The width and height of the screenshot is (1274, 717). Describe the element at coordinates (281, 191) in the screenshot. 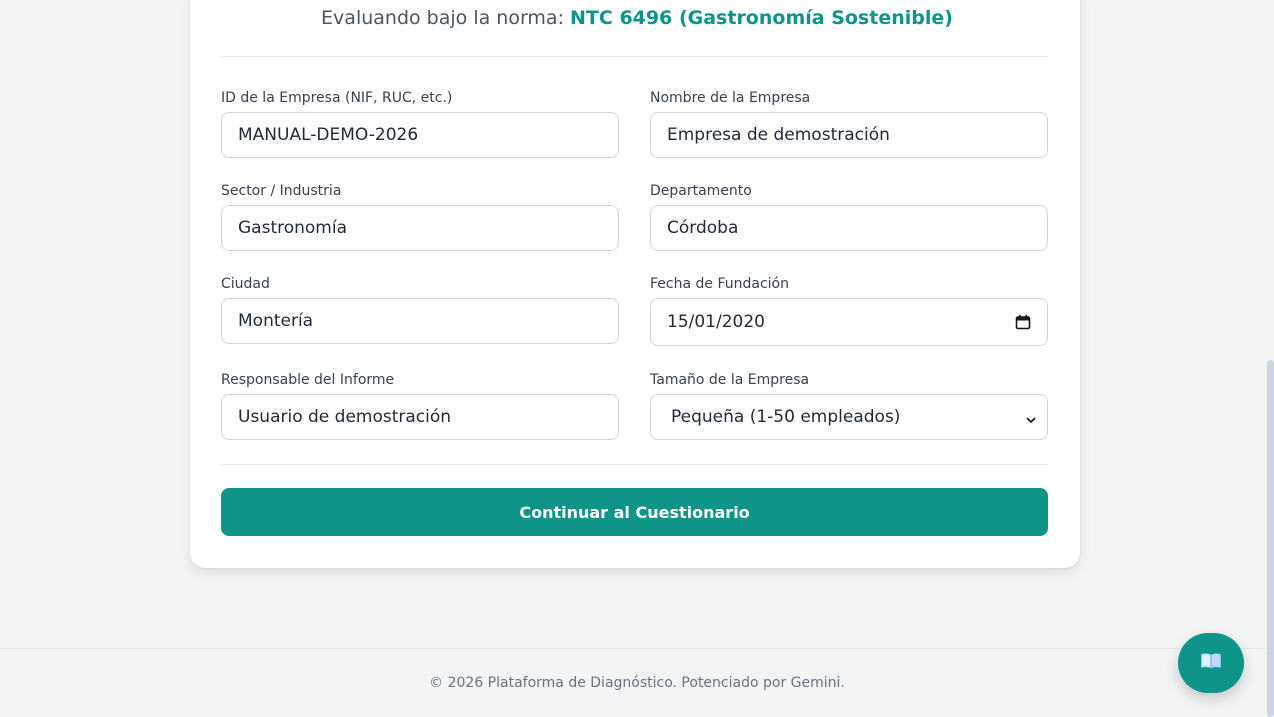

I see `sector-label: Sector / Industria` at that location.